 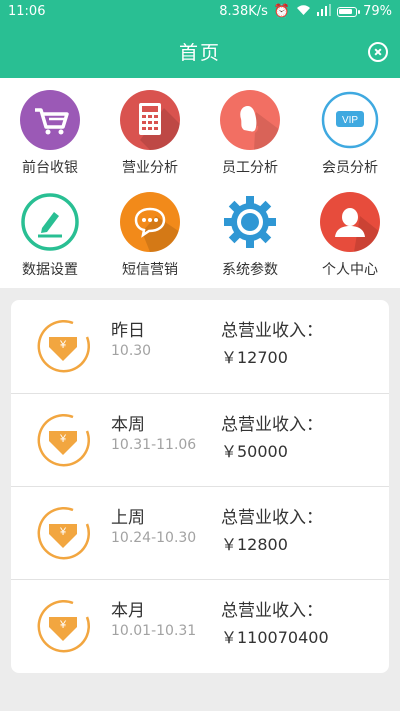 What do you see at coordinates (50, 120) in the screenshot?
I see `shopping-cart-icon` at bounding box center [50, 120].